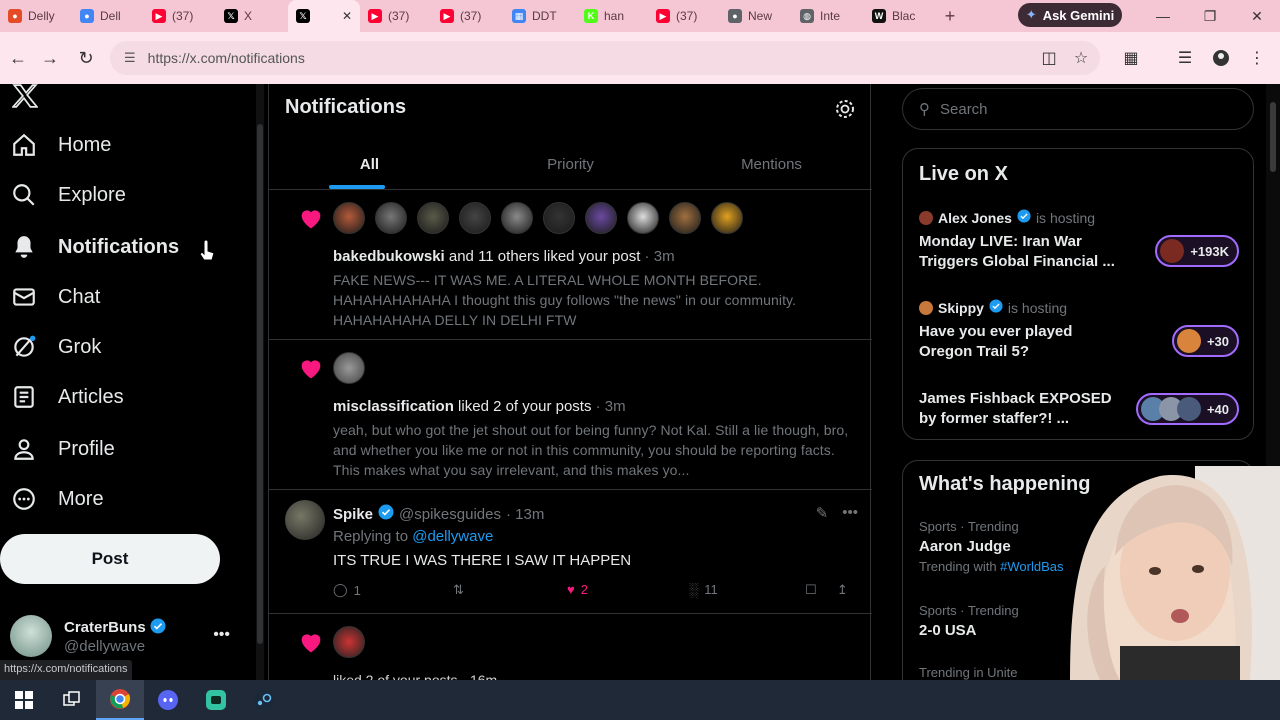  What do you see at coordinates (347, 590) in the screenshot?
I see `reply-button: ◯ 1` at bounding box center [347, 590].